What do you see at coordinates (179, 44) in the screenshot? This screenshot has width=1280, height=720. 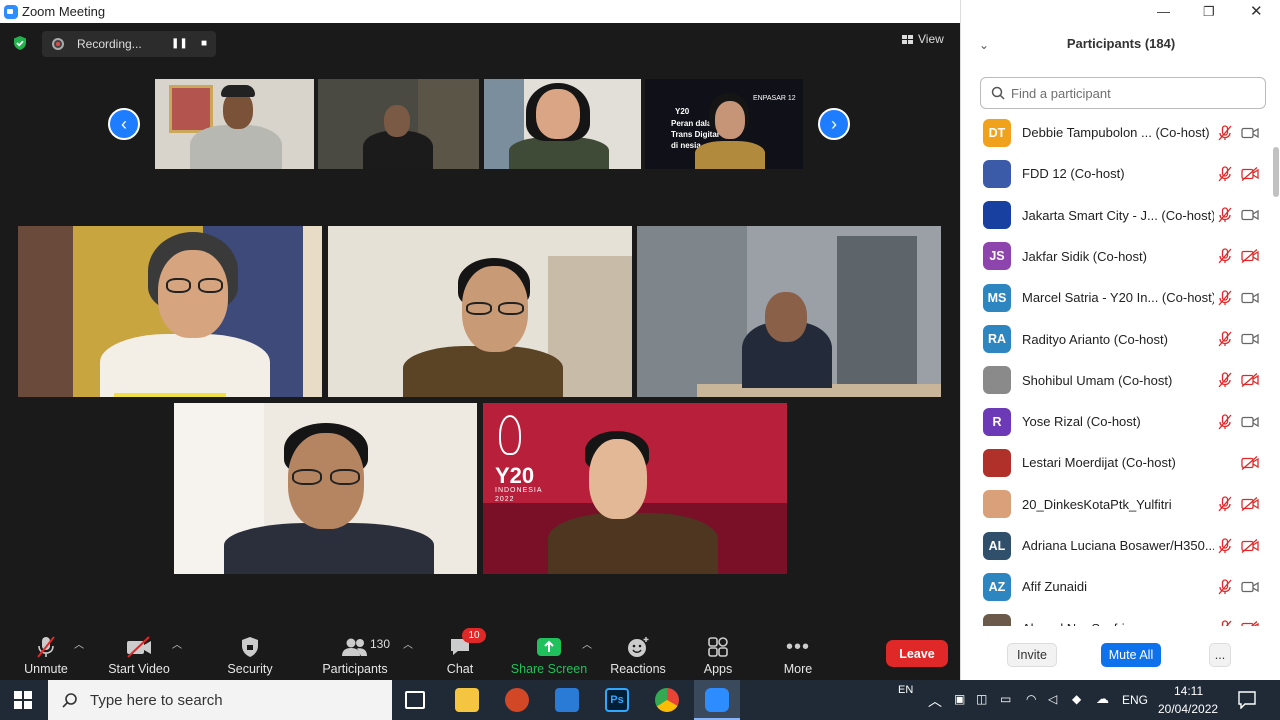 I see `pause-recording-icon: ❚❚` at bounding box center [179, 44].